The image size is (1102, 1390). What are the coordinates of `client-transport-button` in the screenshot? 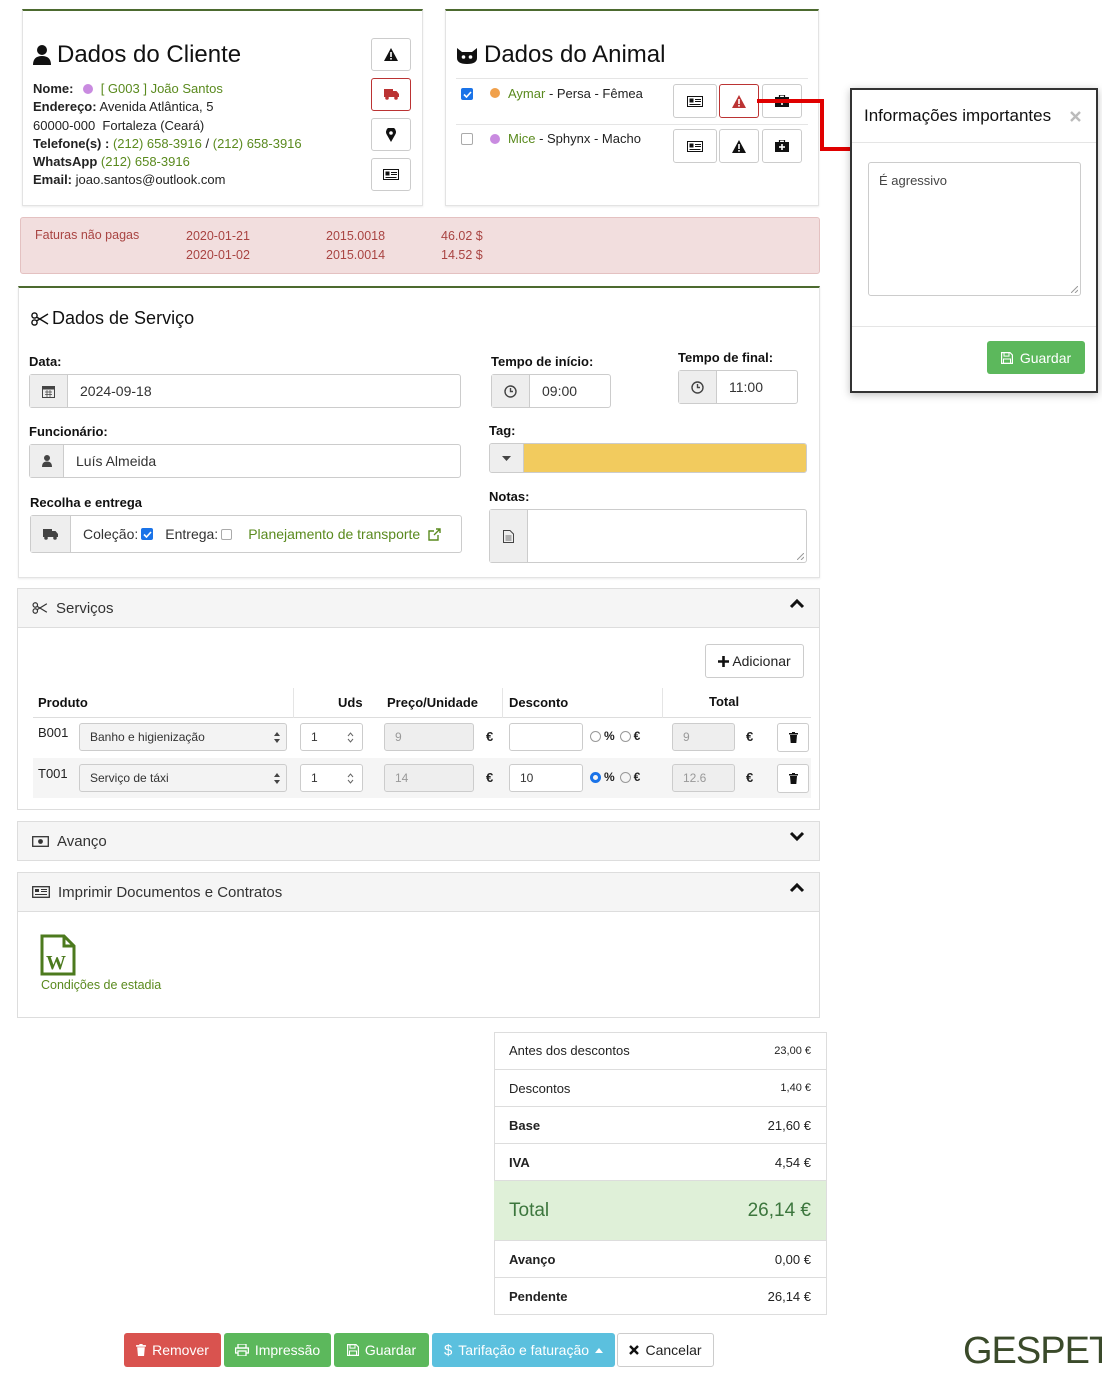 It's located at (391, 94).